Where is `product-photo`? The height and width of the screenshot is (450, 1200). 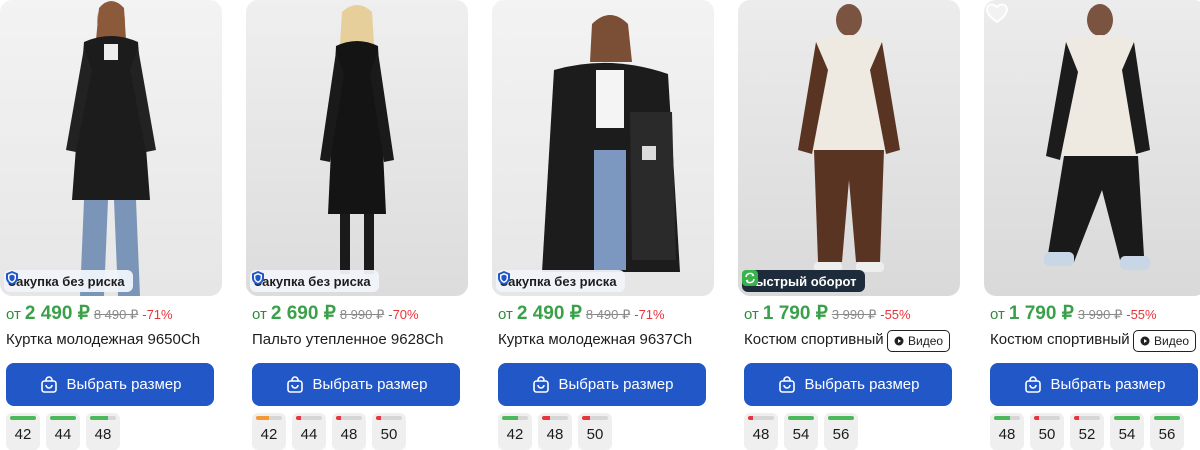 product-photo is located at coordinates (1092, 148).